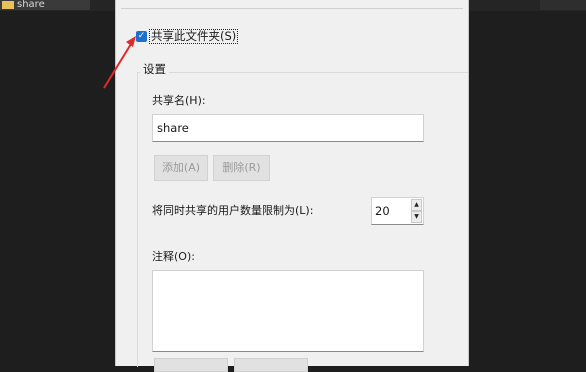 The height and width of the screenshot is (372, 586). What do you see at coordinates (563, 5) in the screenshot?
I see `background-toolbar-strip` at bounding box center [563, 5].